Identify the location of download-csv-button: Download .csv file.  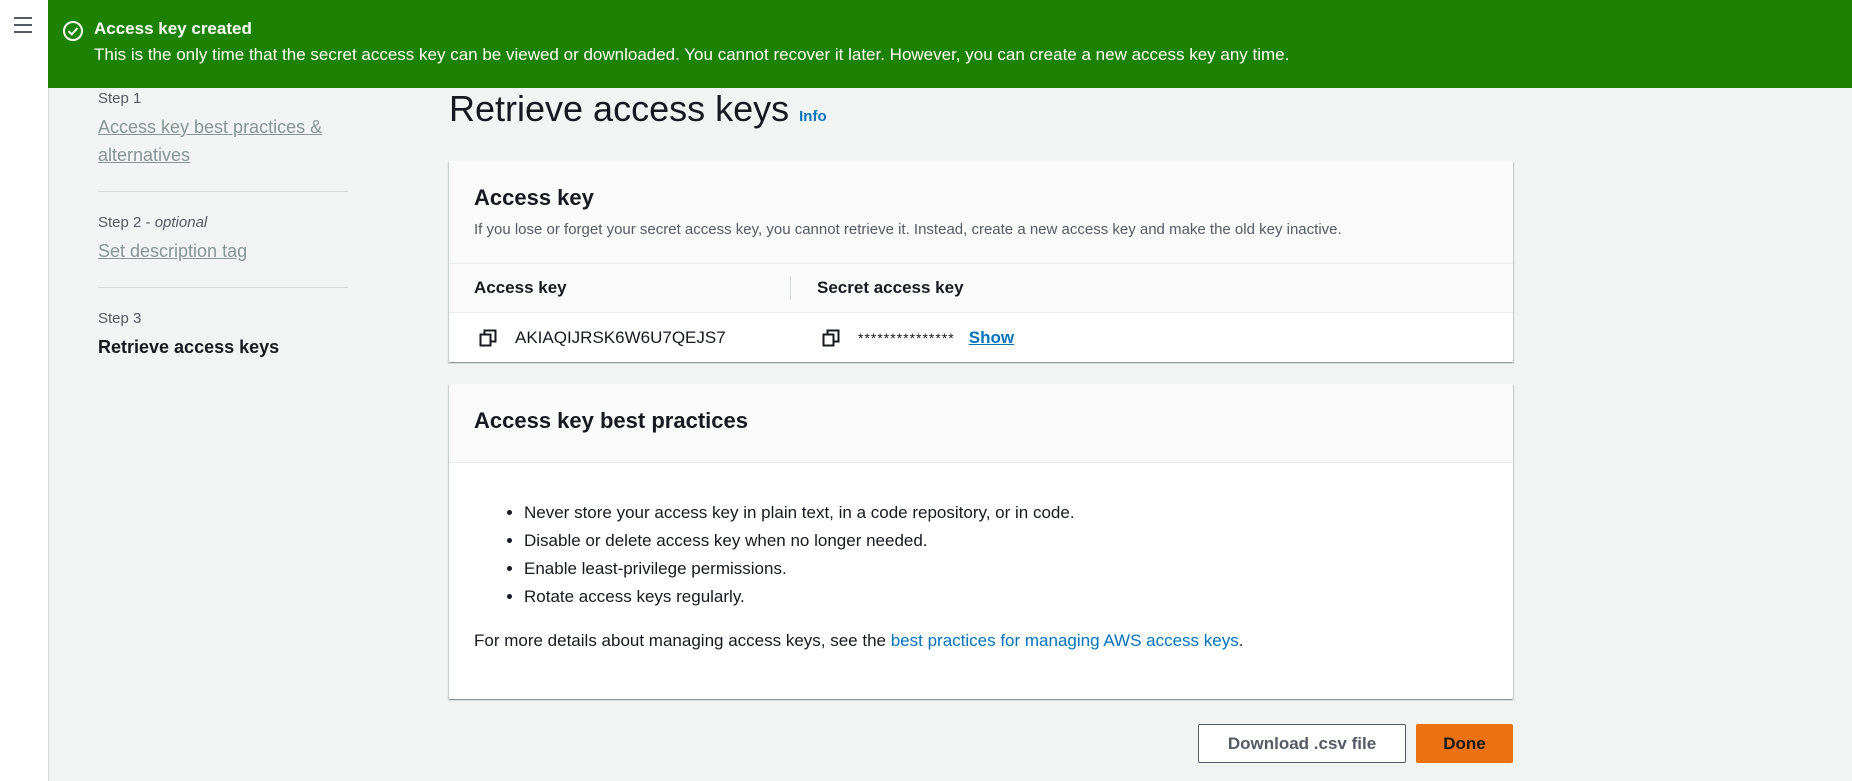
(1302, 743).